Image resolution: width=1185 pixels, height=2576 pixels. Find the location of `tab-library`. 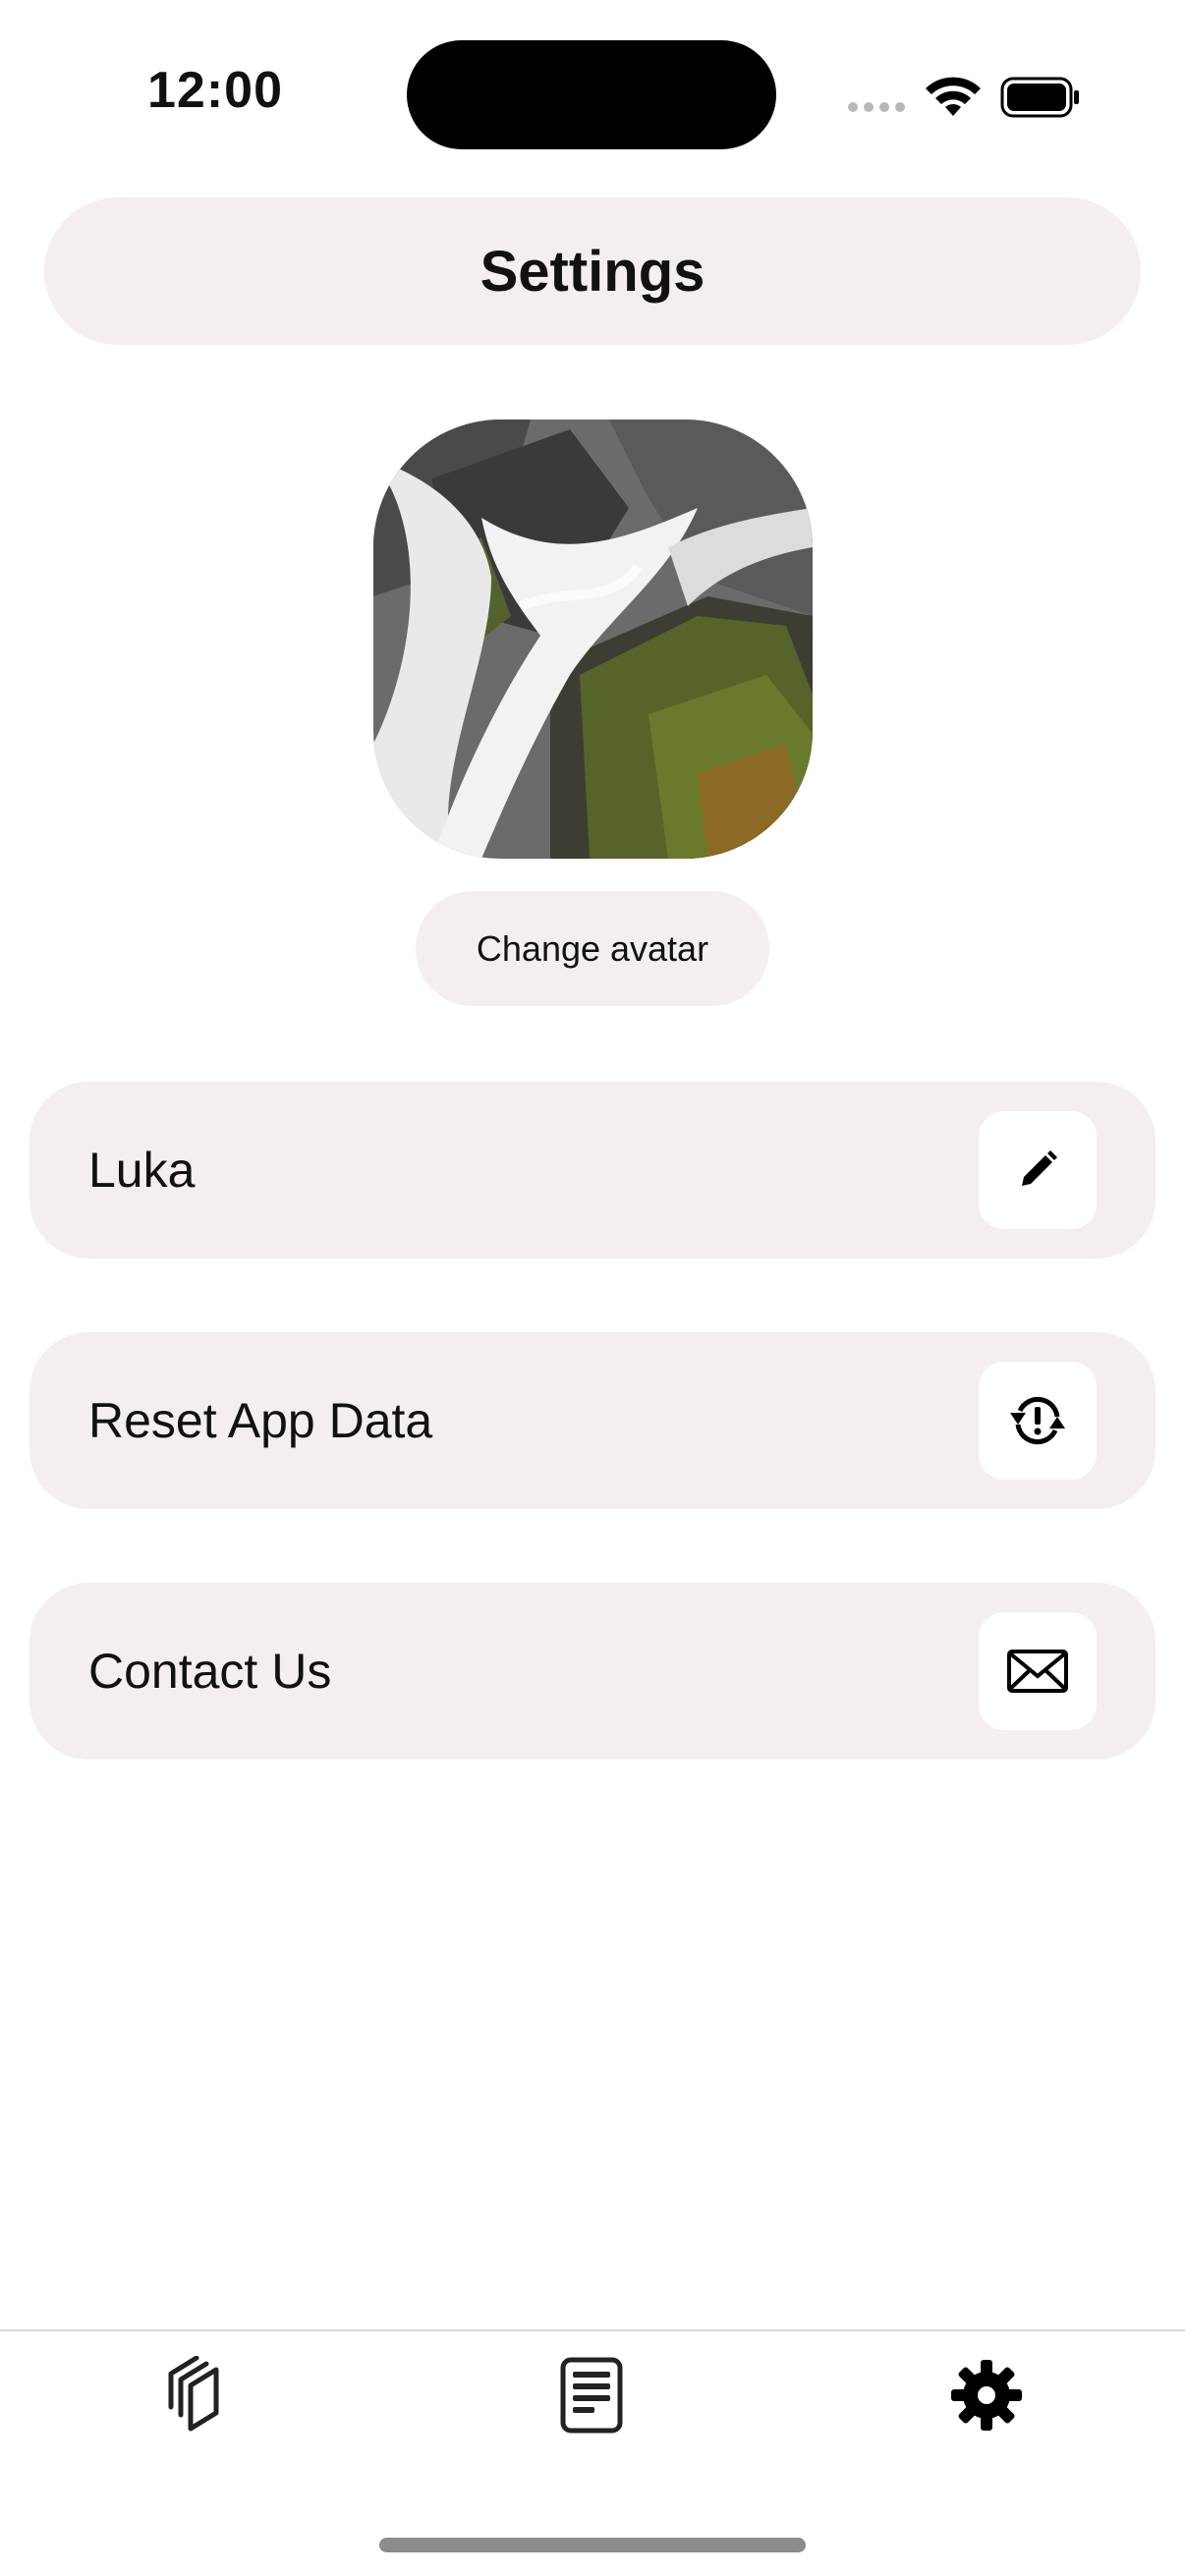

tab-library is located at coordinates (197, 2395).